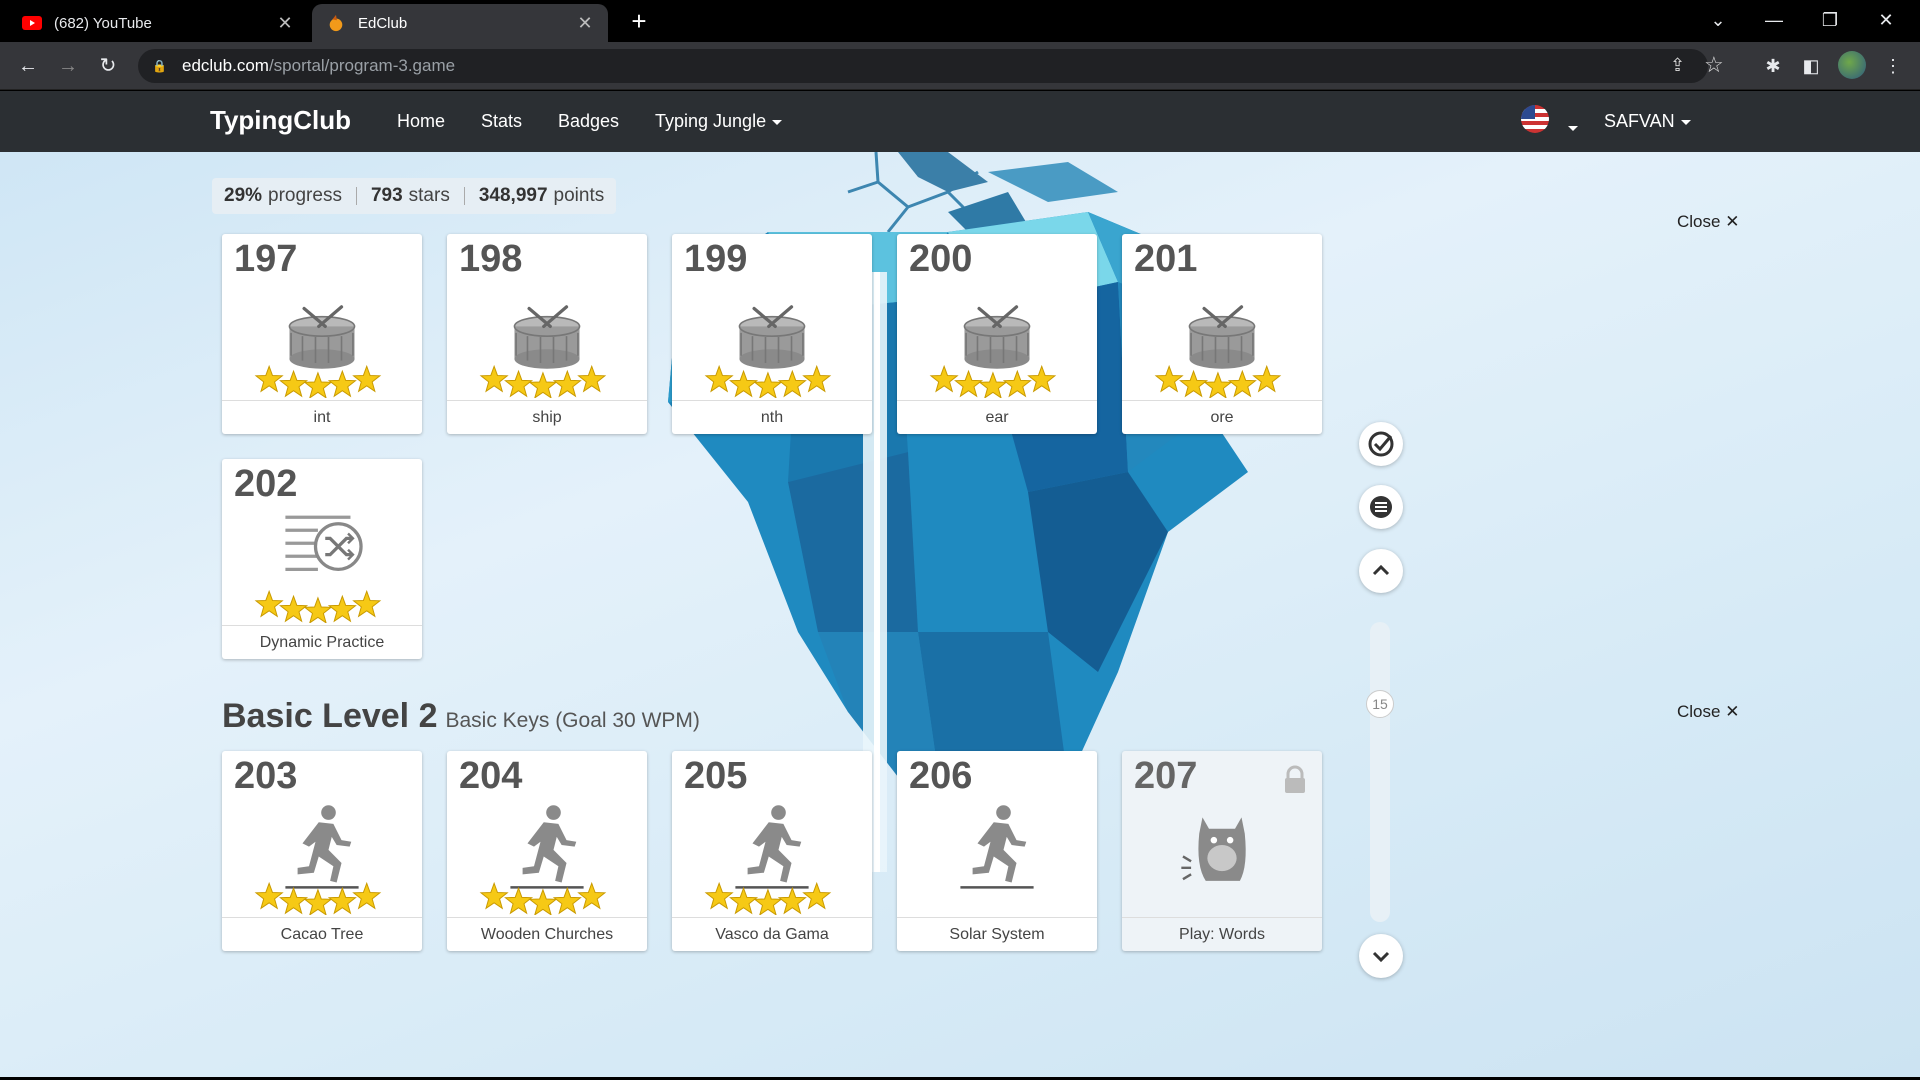 This screenshot has height=1080, width=1920. What do you see at coordinates (32, 23) in the screenshot?
I see `youtube-icon` at bounding box center [32, 23].